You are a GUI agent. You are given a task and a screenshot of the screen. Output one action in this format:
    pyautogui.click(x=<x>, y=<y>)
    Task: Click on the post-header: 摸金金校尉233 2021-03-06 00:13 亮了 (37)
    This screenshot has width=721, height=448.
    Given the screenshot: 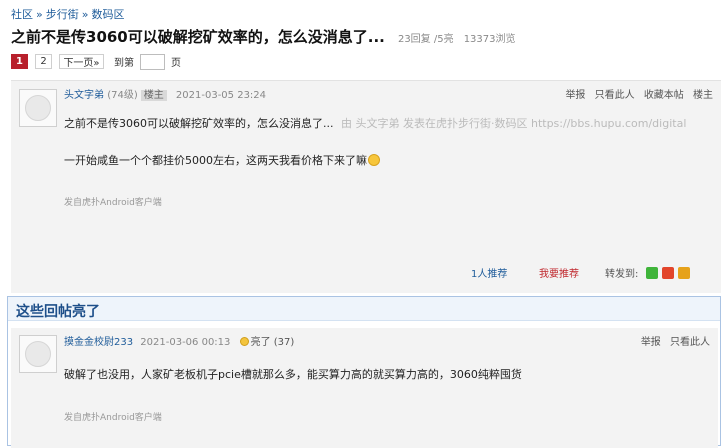 What is the action you would take?
    pyautogui.click(x=179, y=340)
    